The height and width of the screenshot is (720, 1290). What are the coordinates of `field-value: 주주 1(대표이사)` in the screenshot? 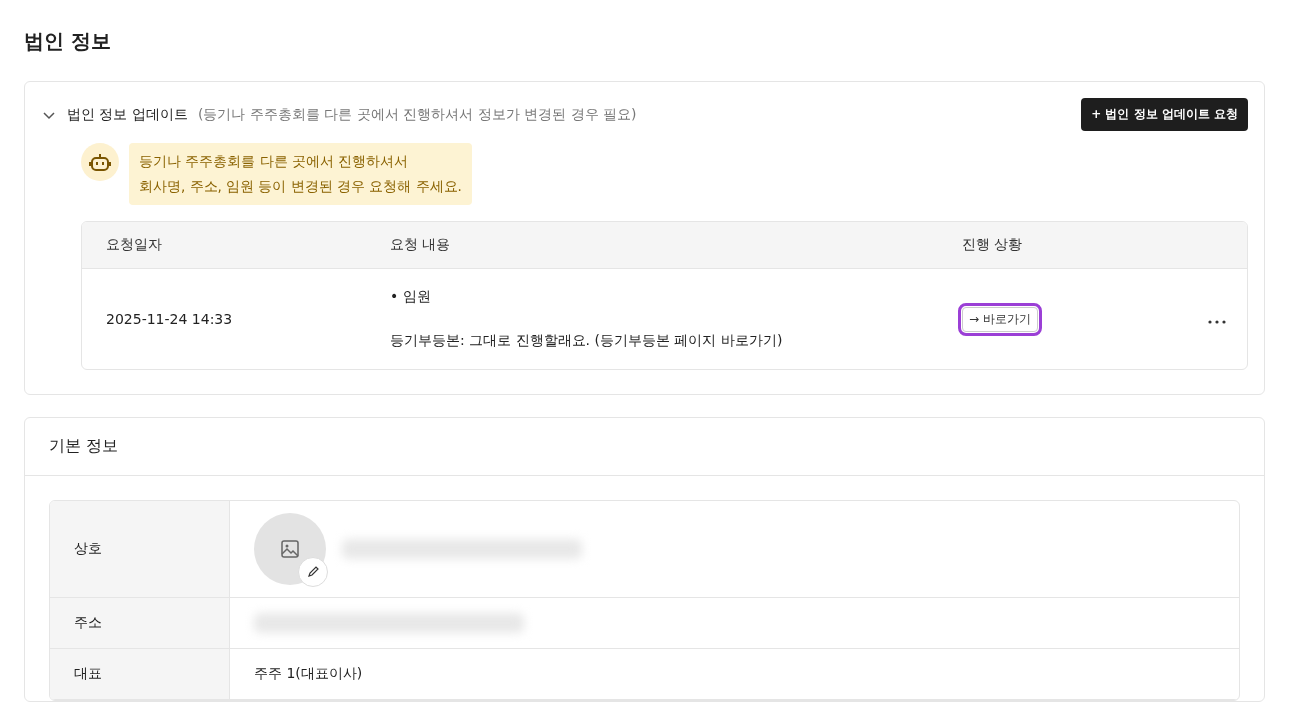 It's located at (308, 674).